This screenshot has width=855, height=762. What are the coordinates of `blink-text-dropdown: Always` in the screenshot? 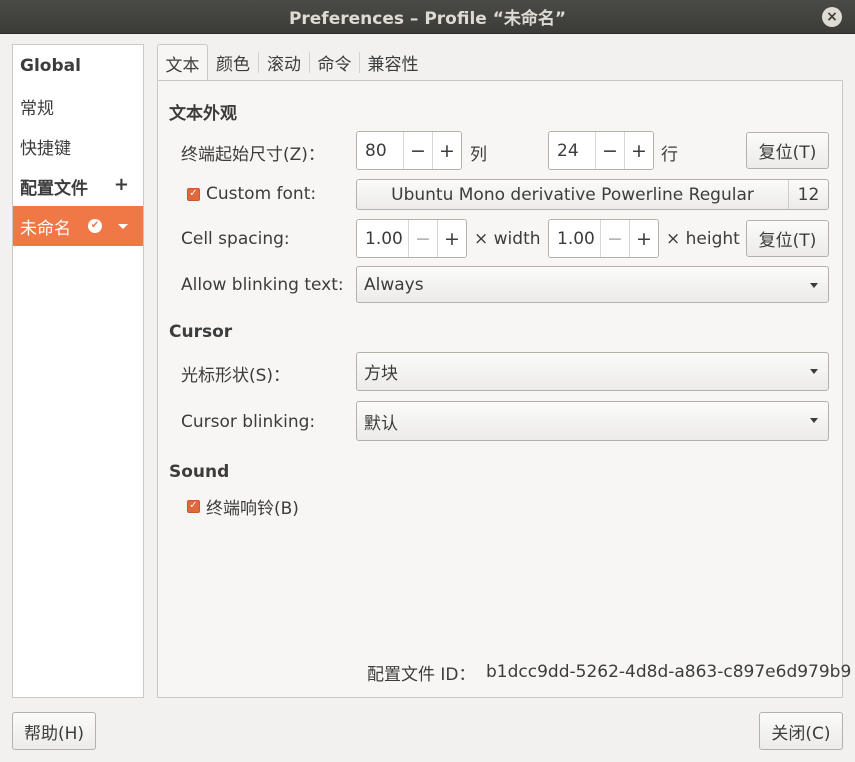 It's located at (592, 284).